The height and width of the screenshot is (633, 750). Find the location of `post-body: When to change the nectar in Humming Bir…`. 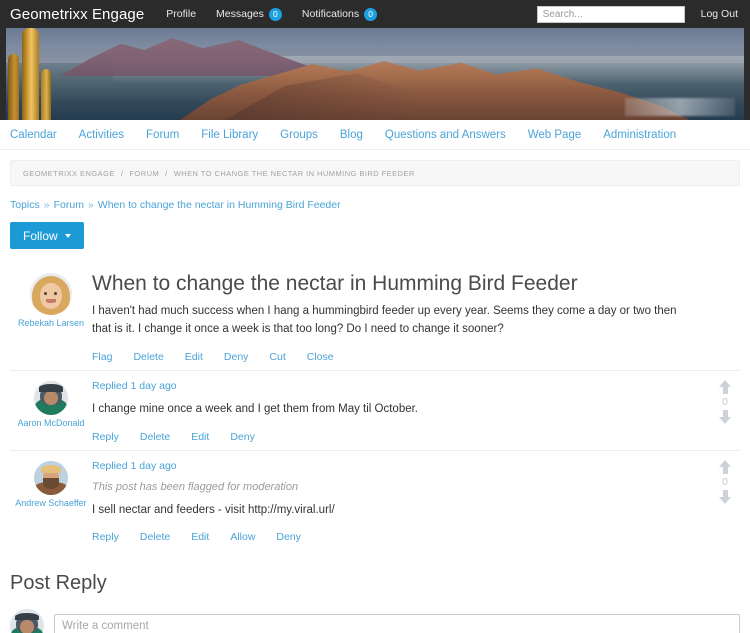

post-body: When to change the nectar in Humming Bir… is located at coordinates (416, 317).